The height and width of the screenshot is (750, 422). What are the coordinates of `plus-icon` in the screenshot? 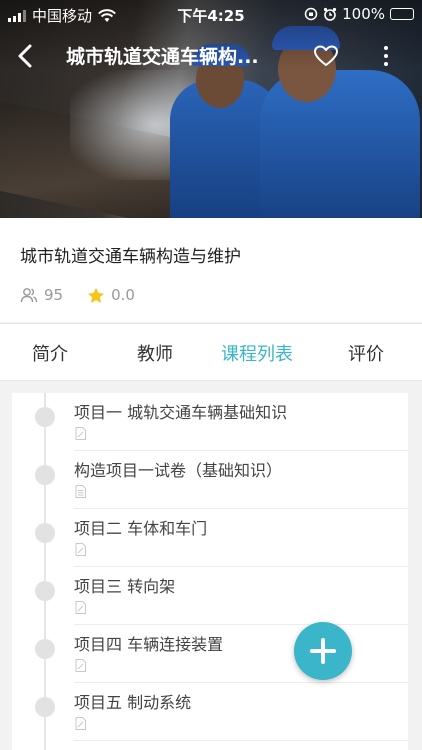 It's located at (323, 651).